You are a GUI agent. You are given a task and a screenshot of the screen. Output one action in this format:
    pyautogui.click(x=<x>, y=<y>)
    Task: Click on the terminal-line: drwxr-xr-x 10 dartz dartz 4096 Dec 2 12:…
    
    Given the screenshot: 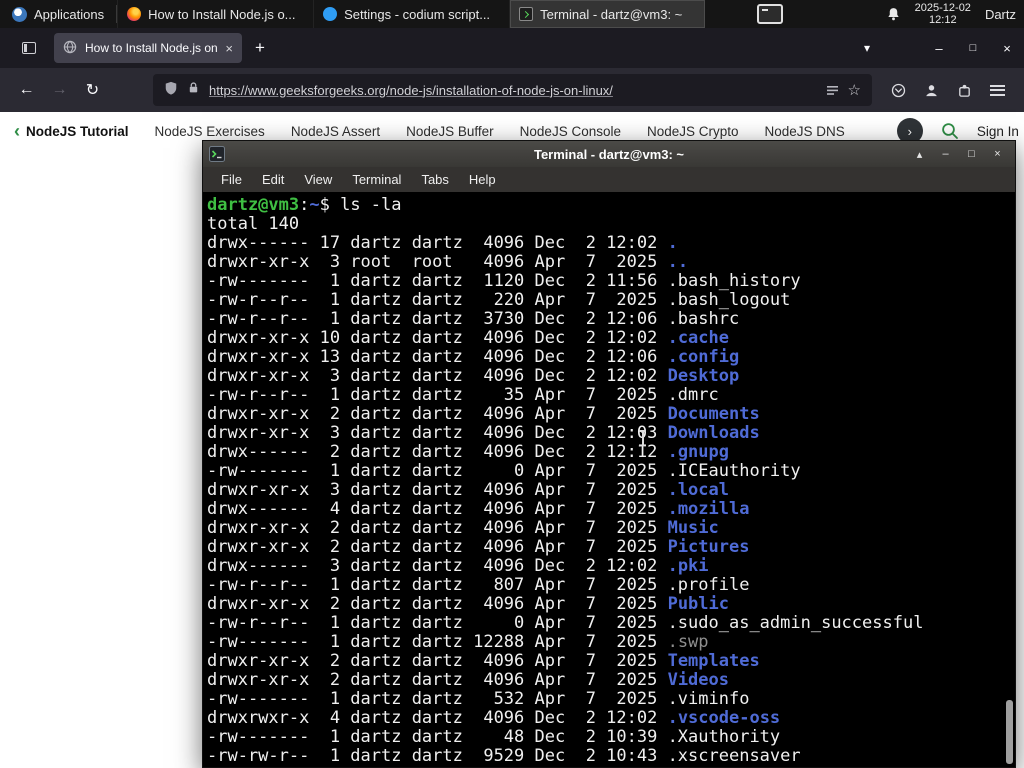 What is the action you would take?
    pyautogui.click(x=468, y=338)
    